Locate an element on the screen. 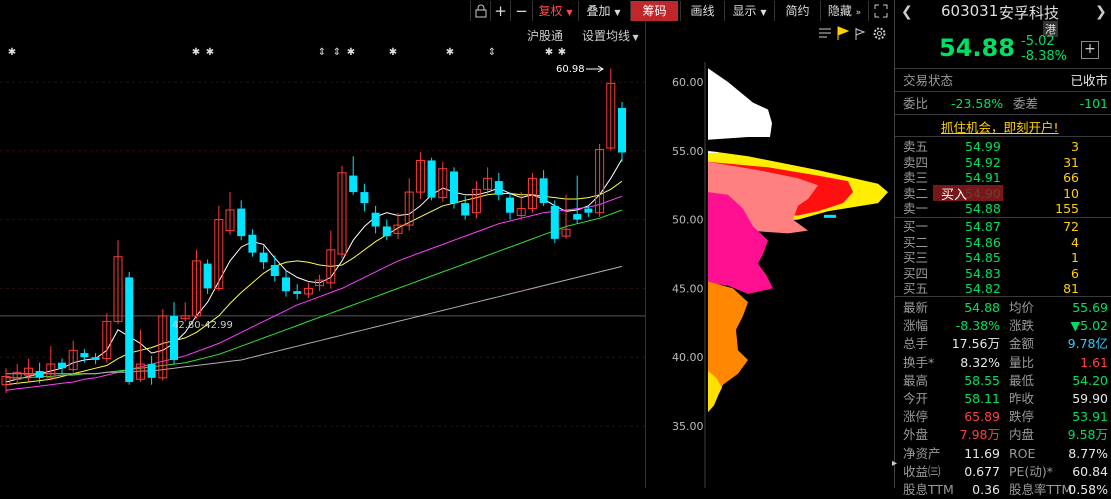 The height and width of the screenshot is (499, 1111). high-price-label: 60.98 is located at coordinates (570, 69).